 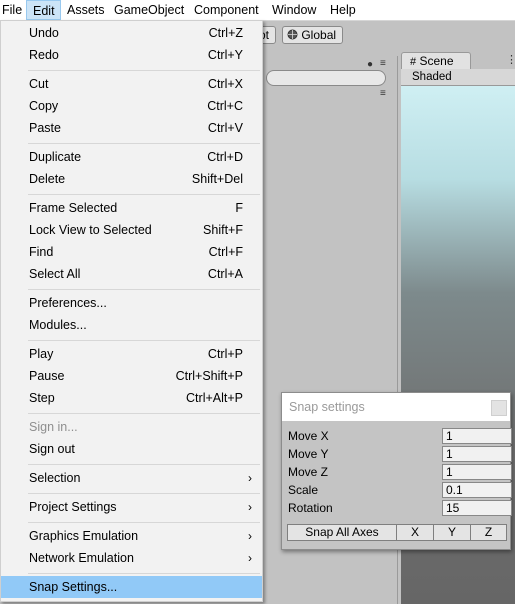 What do you see at coordinates (131, 536) in the screenshot?
I see `menu-item-graphics-emulation: Graphics Emulation ›` at bounding box center [131, 536].